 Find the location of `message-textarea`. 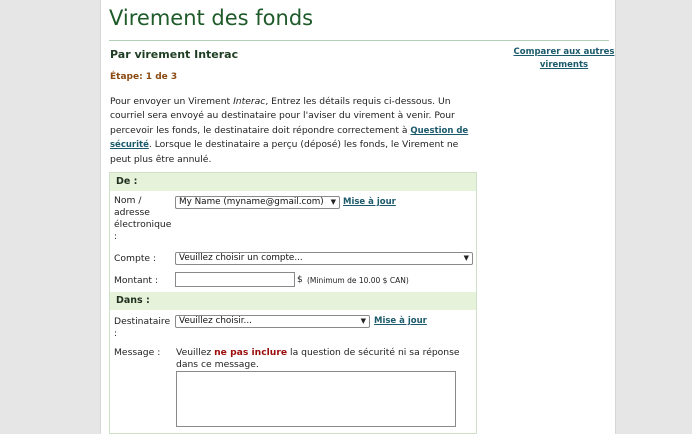

message-textarea is located at coordinates (316, 399).